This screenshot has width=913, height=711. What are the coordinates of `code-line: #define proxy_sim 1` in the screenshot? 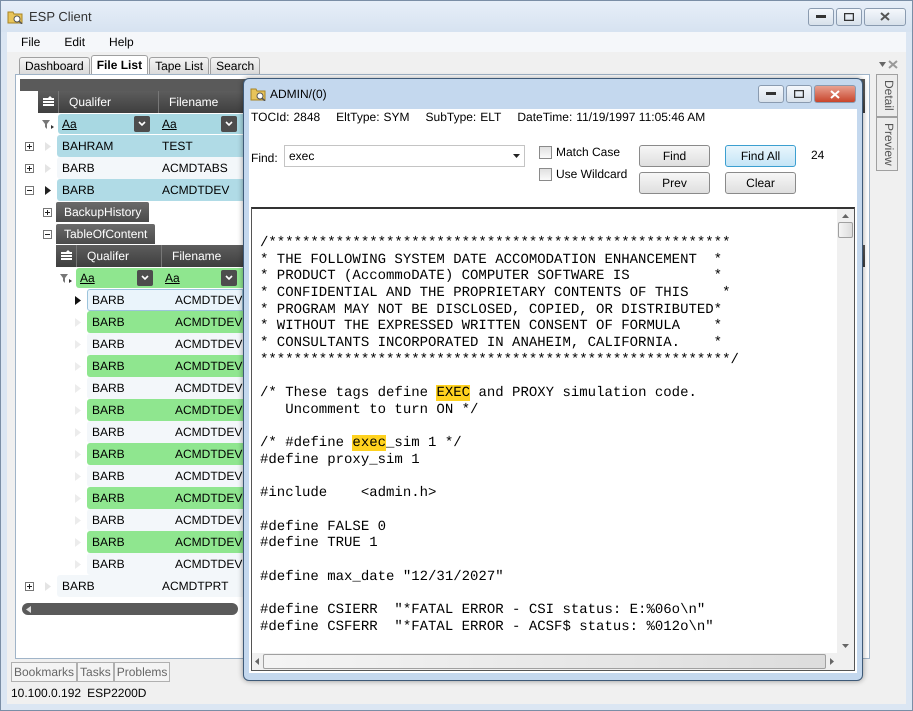 It's located at (340, 460).